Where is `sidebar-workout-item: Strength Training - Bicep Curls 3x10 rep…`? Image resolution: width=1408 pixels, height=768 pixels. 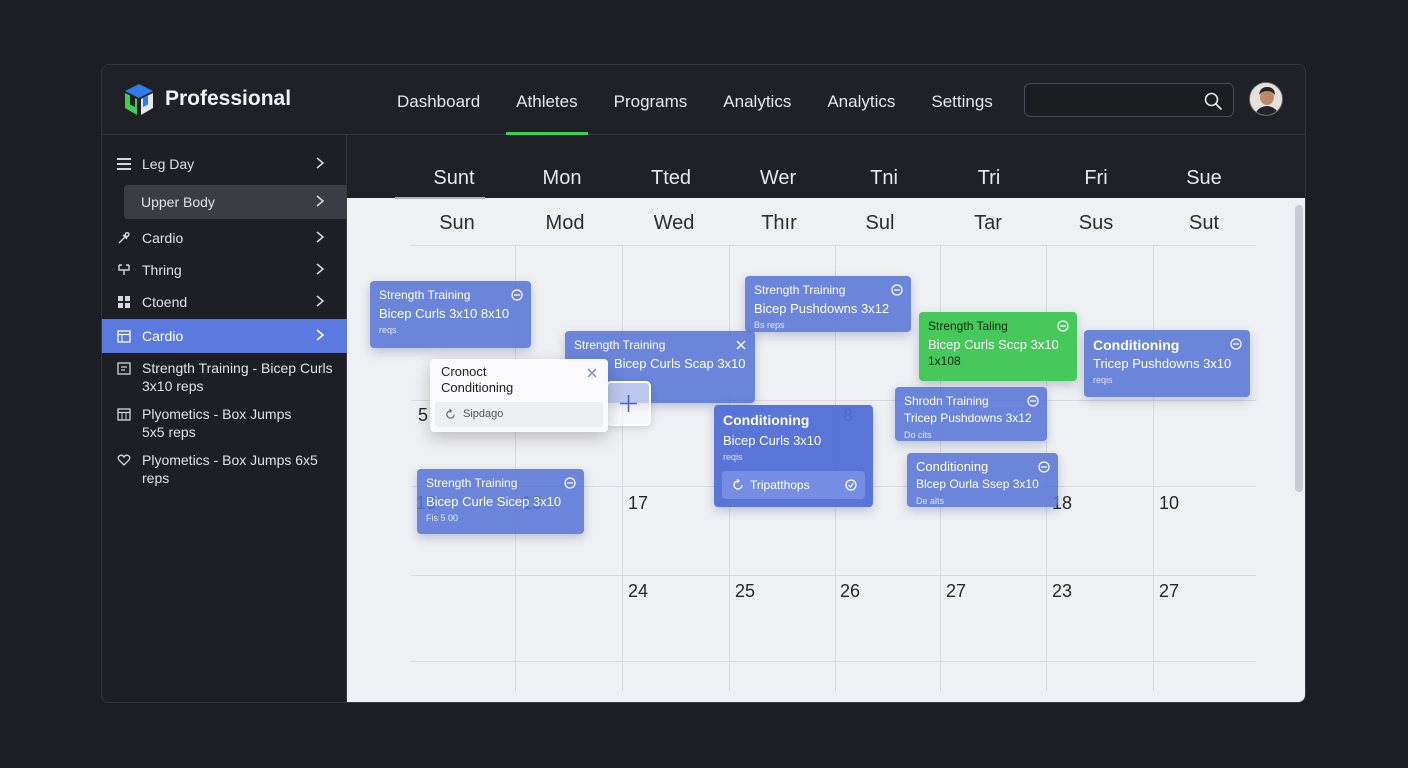
sidebar-workout-item: Strength Training - Bicep Curls 3x10 rep… is located at coordinates (224, 377).